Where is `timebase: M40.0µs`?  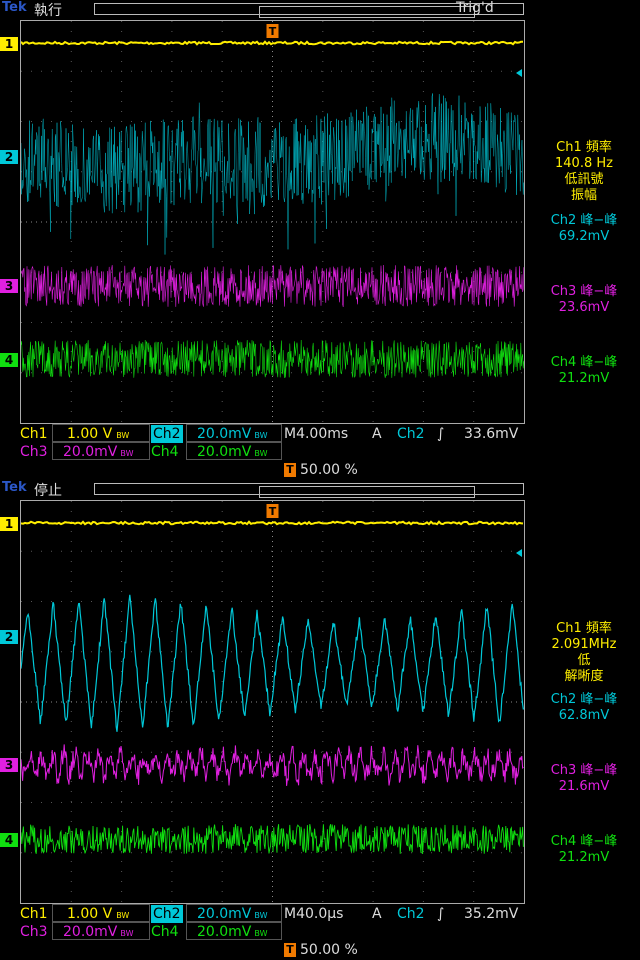 timebase: M40.0µs is located at coordinates (313, 914).